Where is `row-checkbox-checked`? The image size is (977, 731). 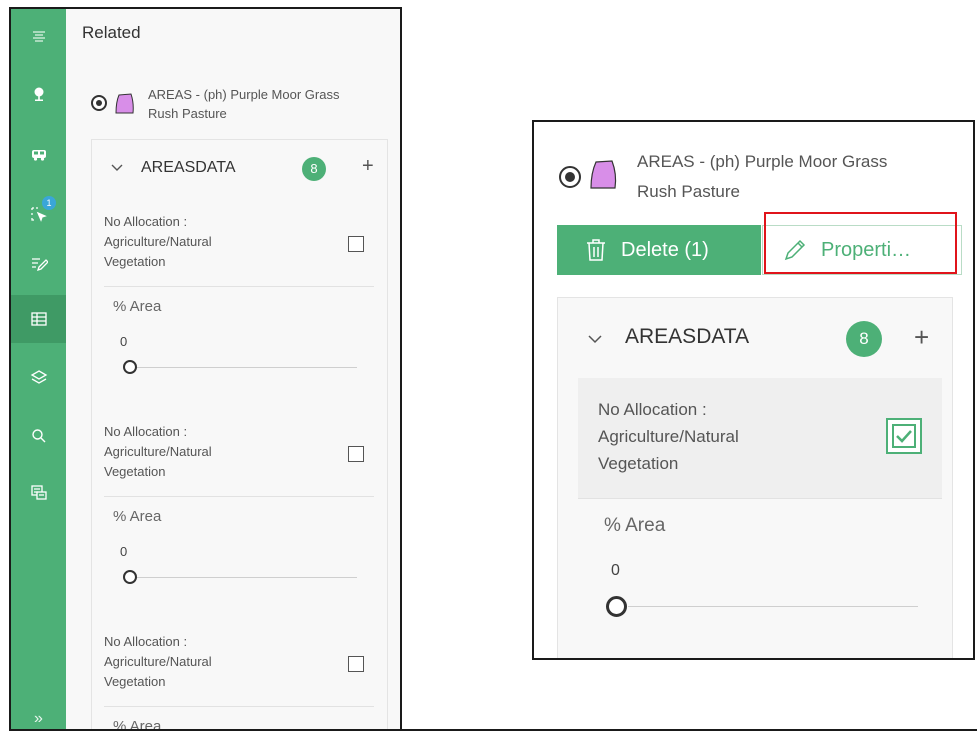
row-checkbox-checked is located at coordinates (904, 436).